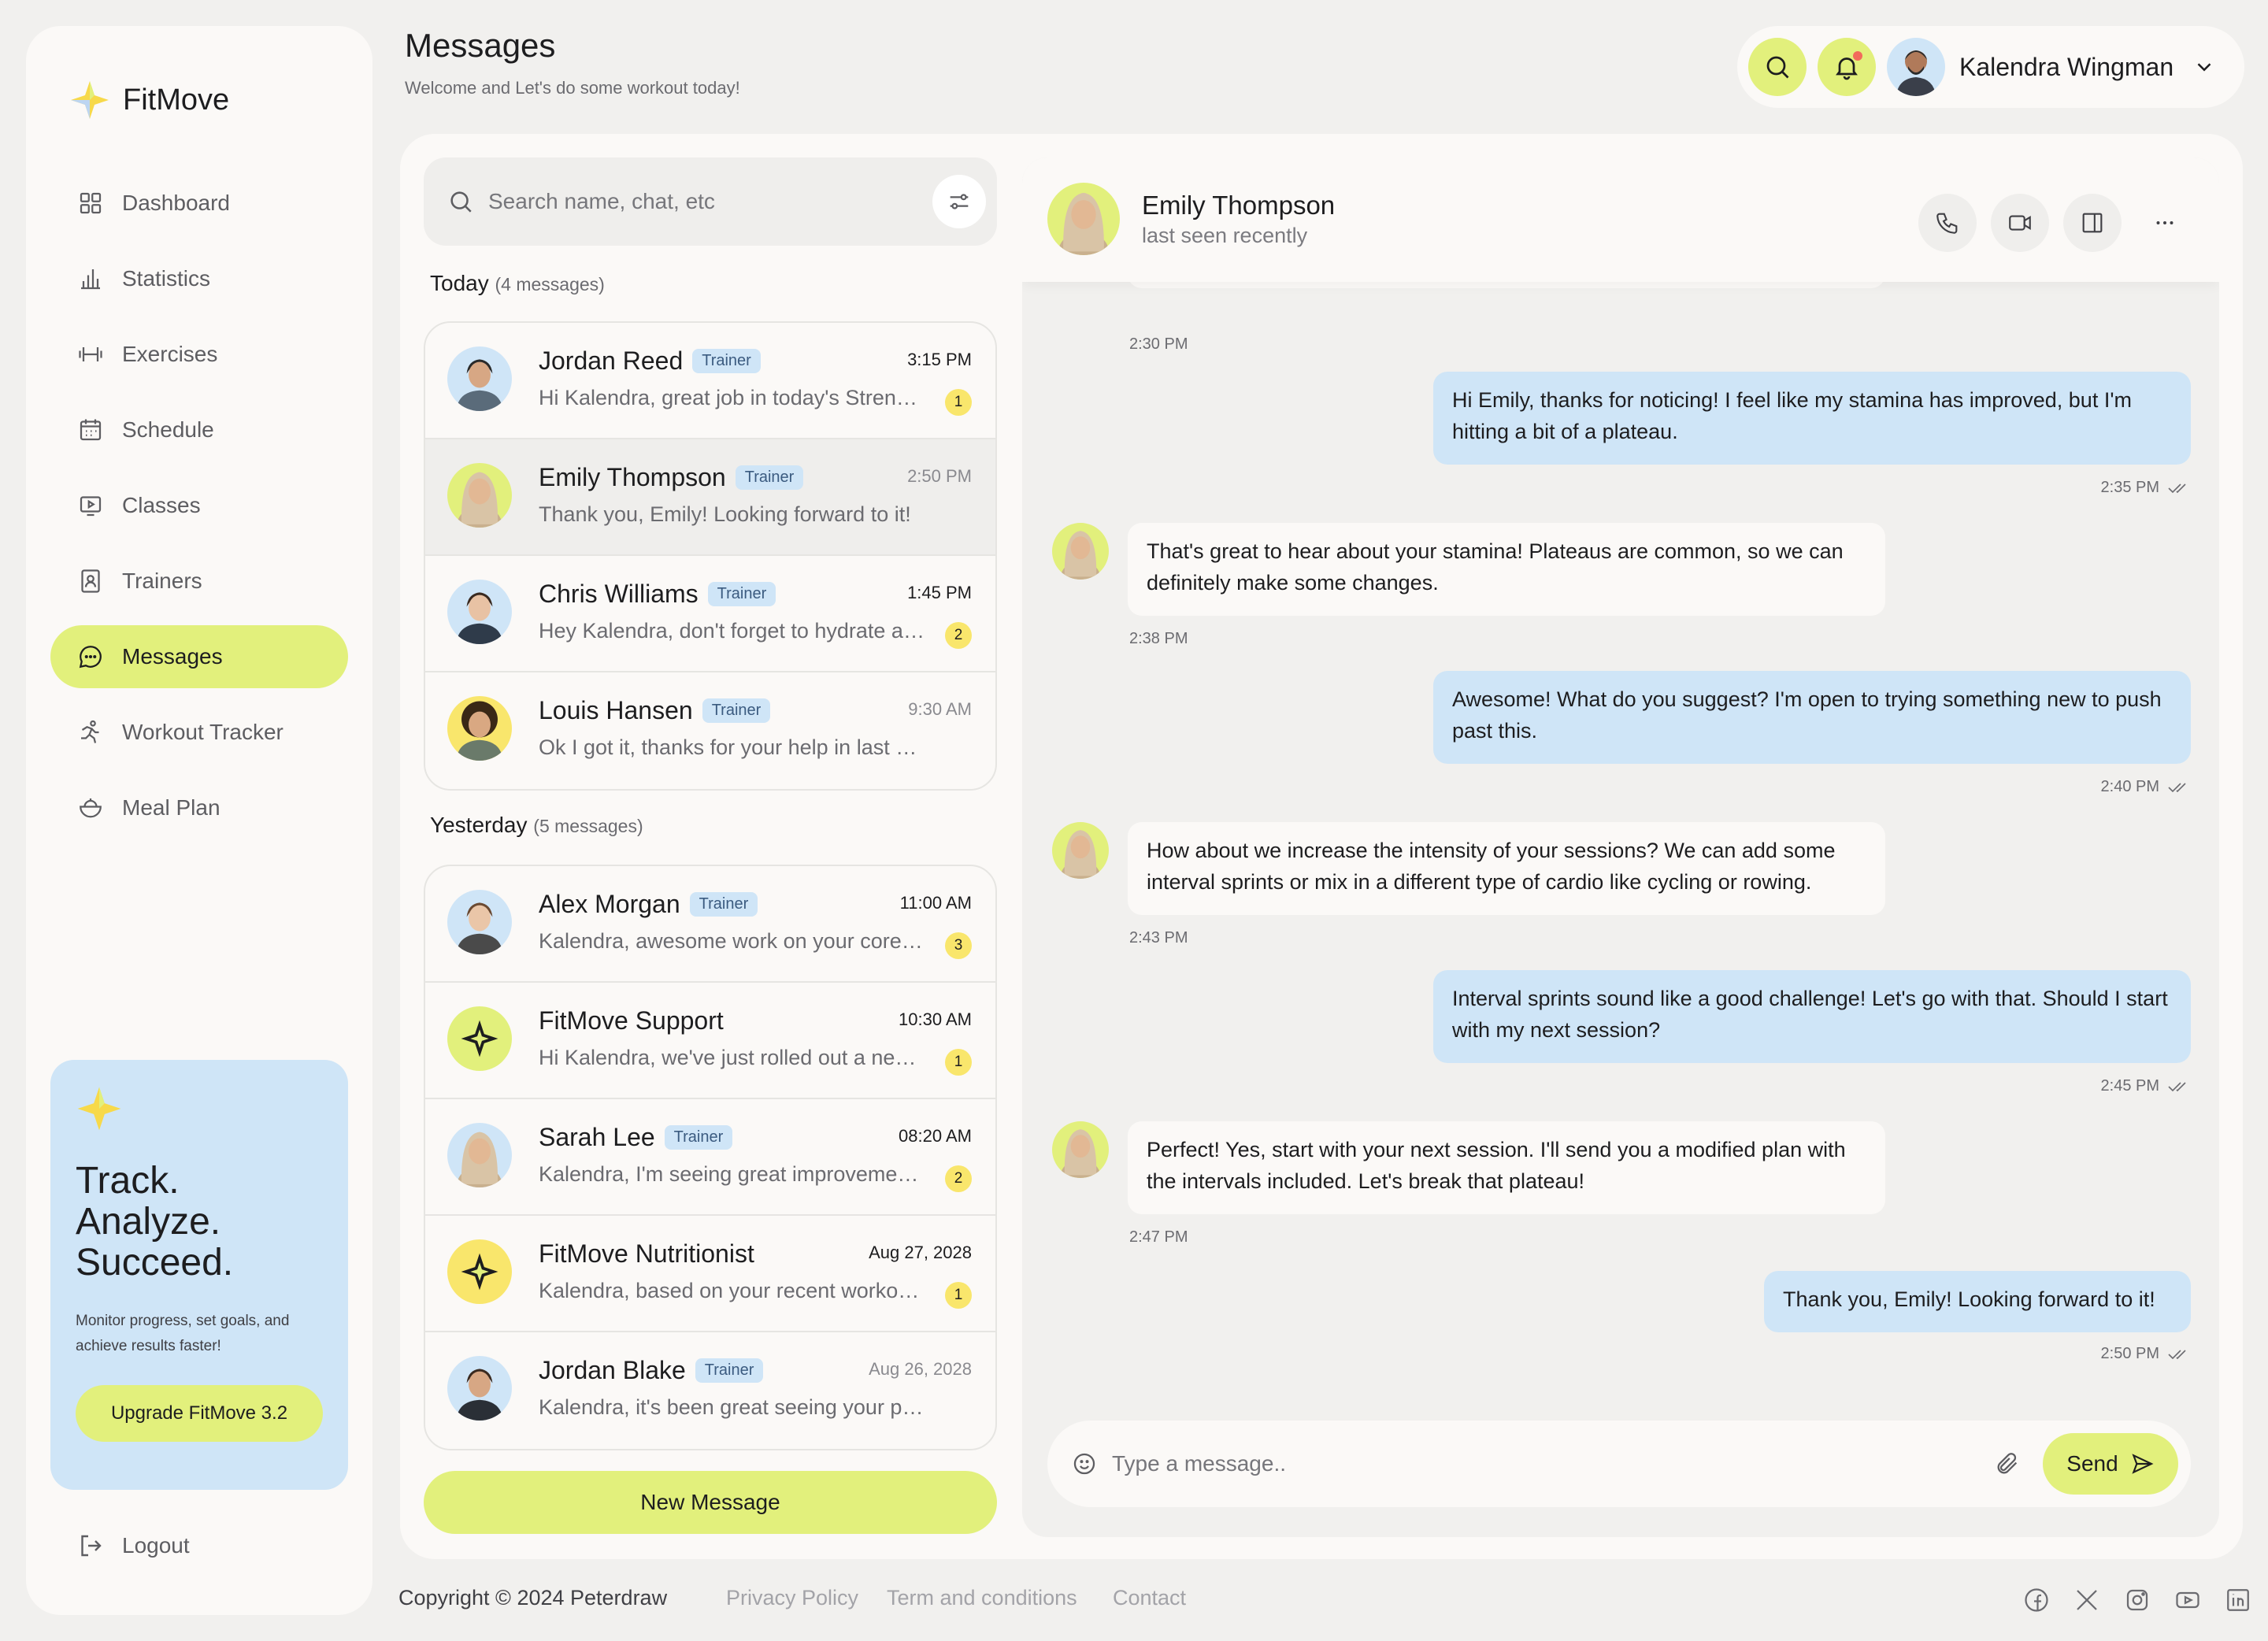  I want to click on brand-logo: FitMove, so click(148, 100).